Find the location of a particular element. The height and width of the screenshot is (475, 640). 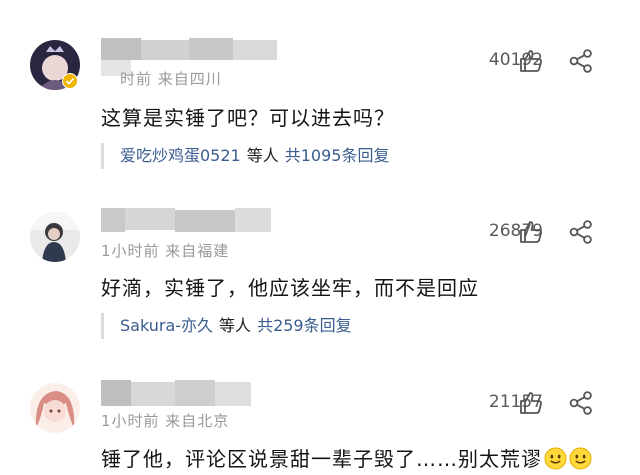

thumbs-up-icon is located at coordinates (531, 403).